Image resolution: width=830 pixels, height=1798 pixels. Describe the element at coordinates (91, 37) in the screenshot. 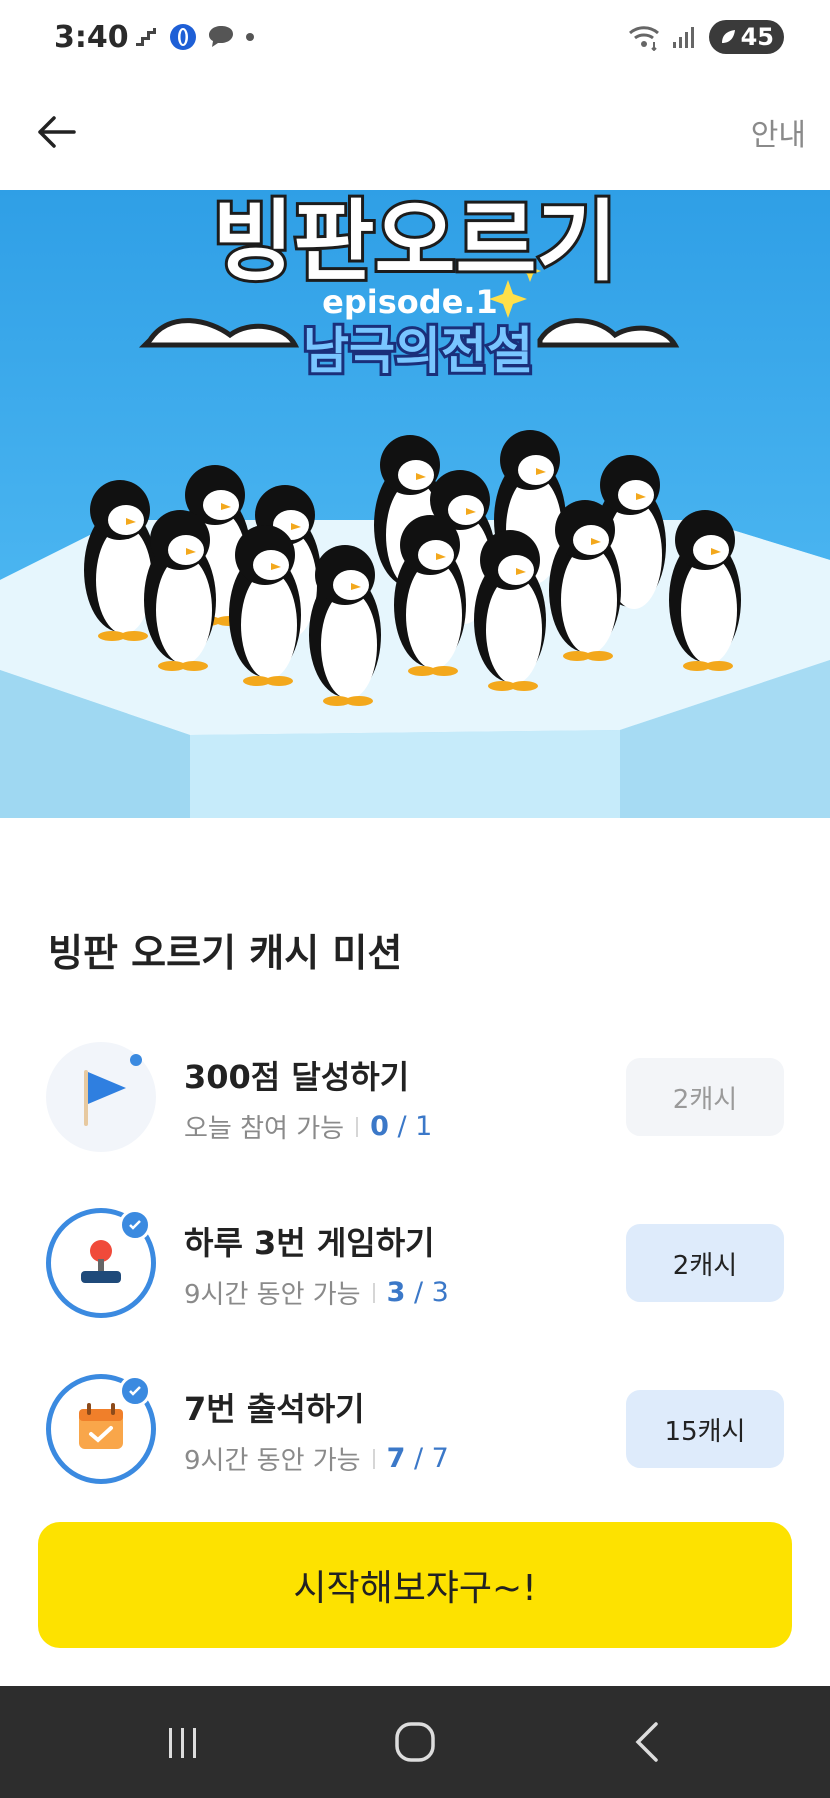

I see `status-time: 3:40` at that location.